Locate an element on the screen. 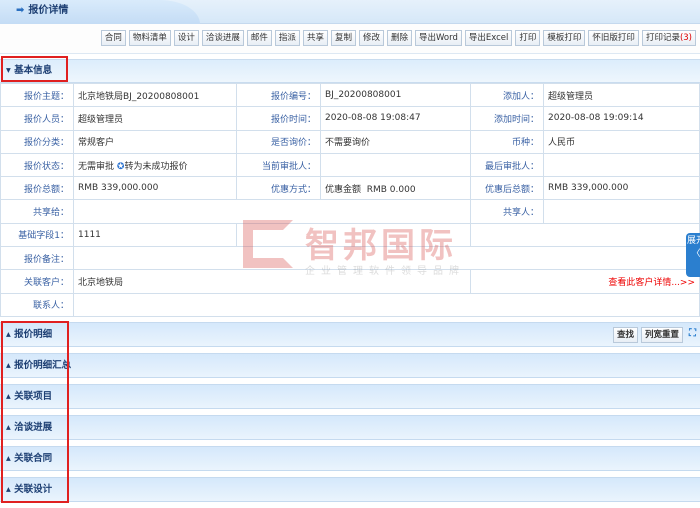 Image resolution: width=700 pixels, height=508 pixels. table-row: 联系人： is located at coordinates (350, 304).